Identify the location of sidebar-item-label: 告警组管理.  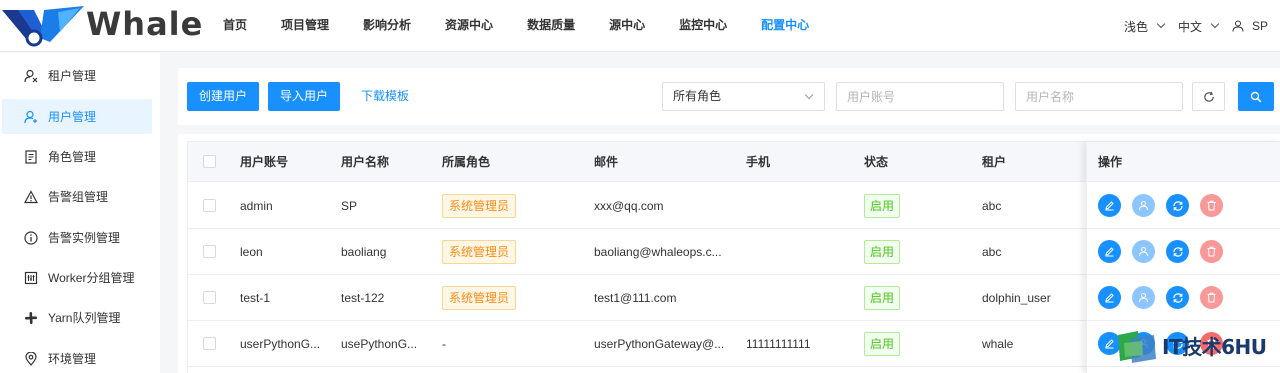
(78, 197).